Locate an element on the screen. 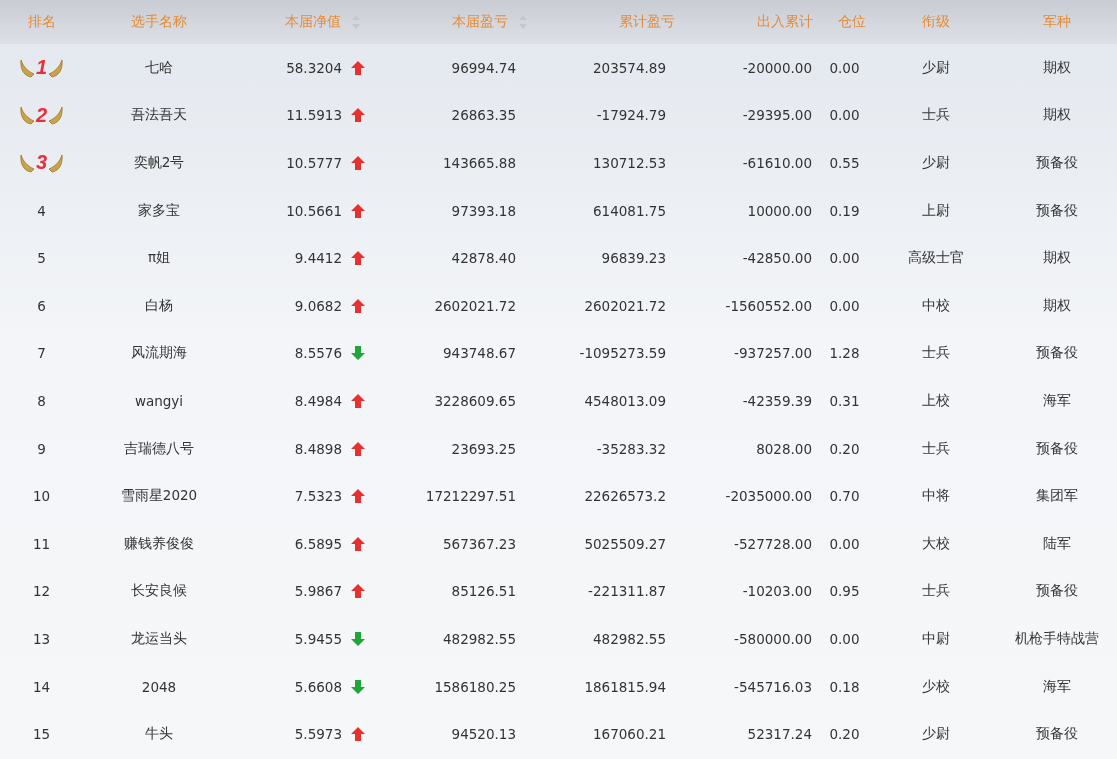 This screenshot has height=759, width=1117. table-cell: 9.0682 is located at coordinates (318, 305).